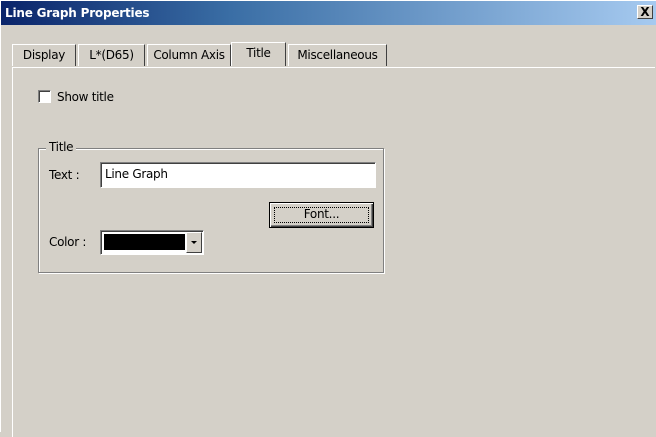  What do you see at coordinates (144, 242) in the screenshot?
I see `color-swatch` at bounding box center [144, 242].